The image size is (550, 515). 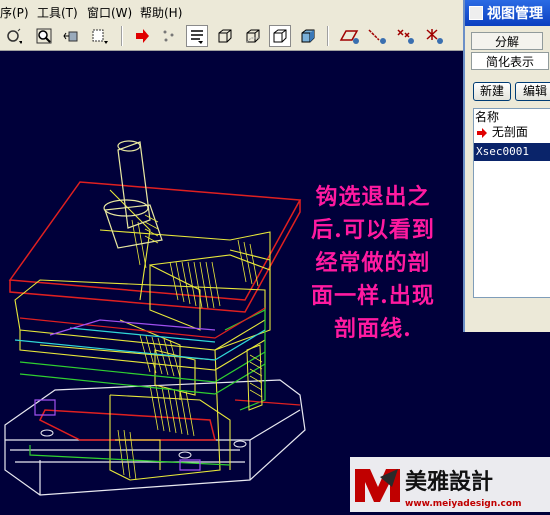 I want to click on orient-icon, so click(x=99, y=36).